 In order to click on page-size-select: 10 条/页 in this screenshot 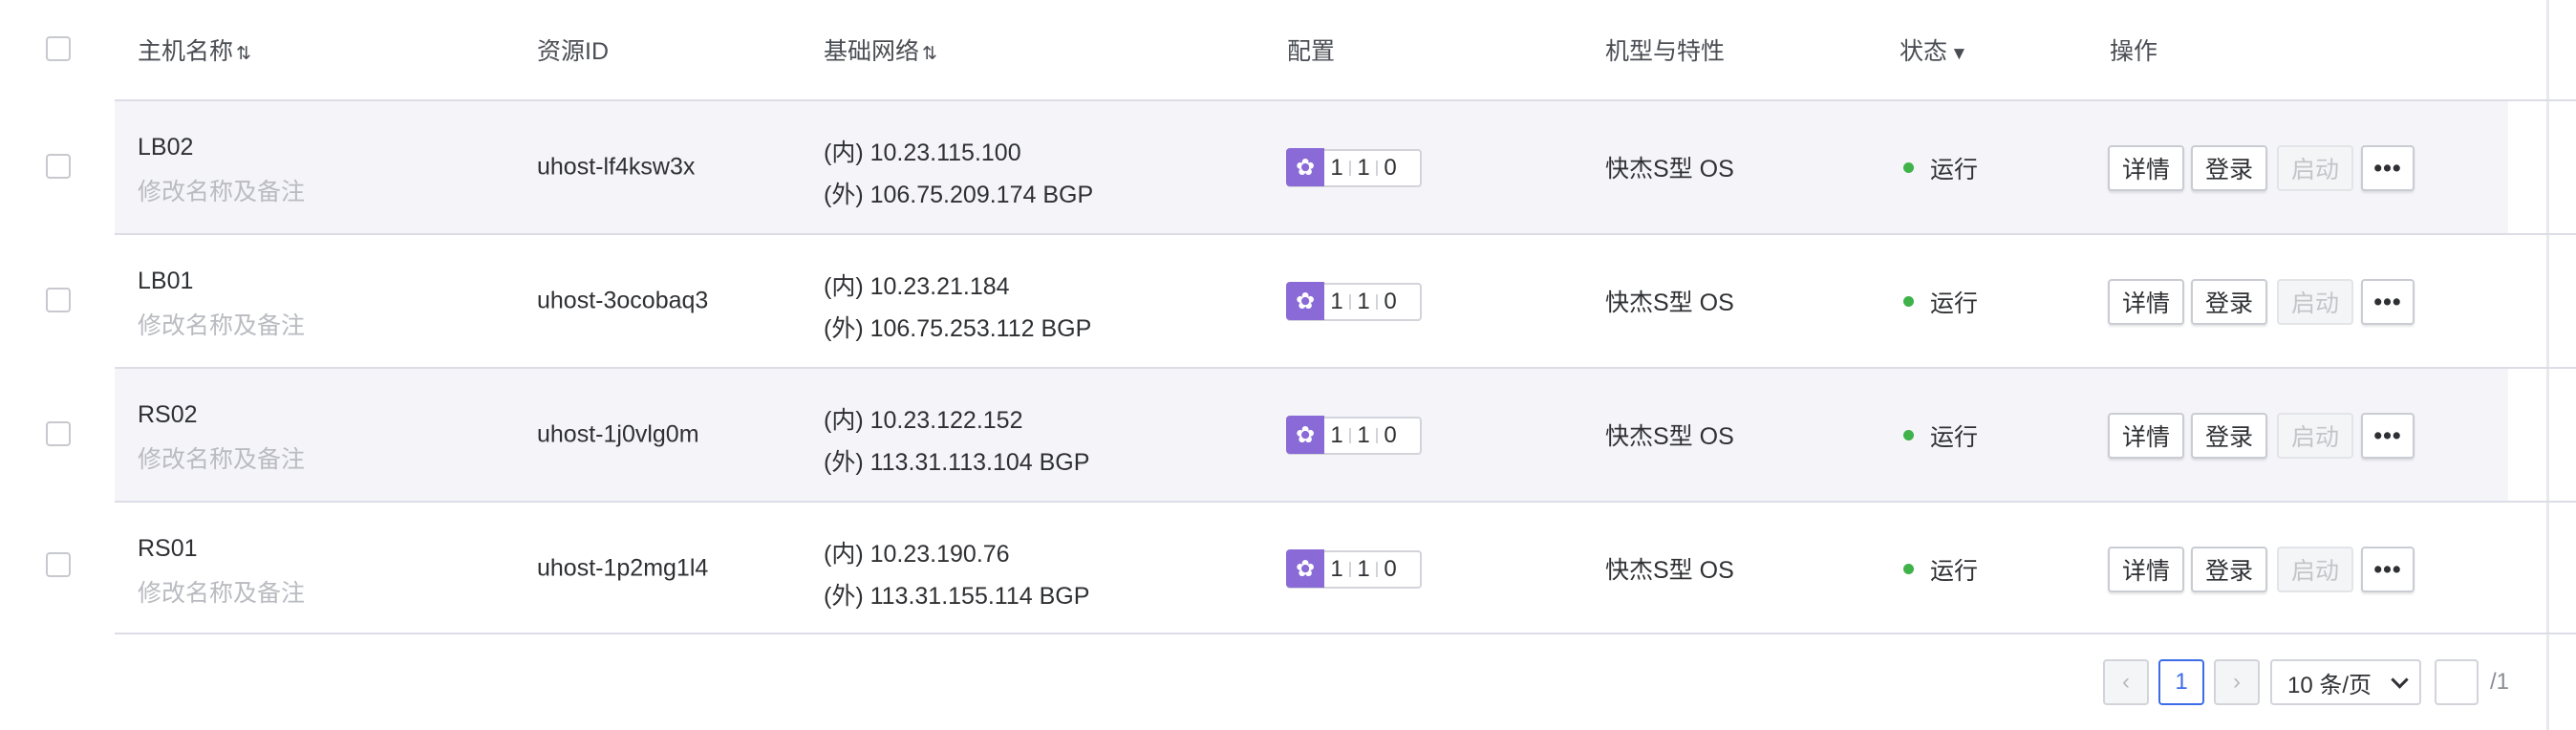, I will do `click(2345, 682)`.